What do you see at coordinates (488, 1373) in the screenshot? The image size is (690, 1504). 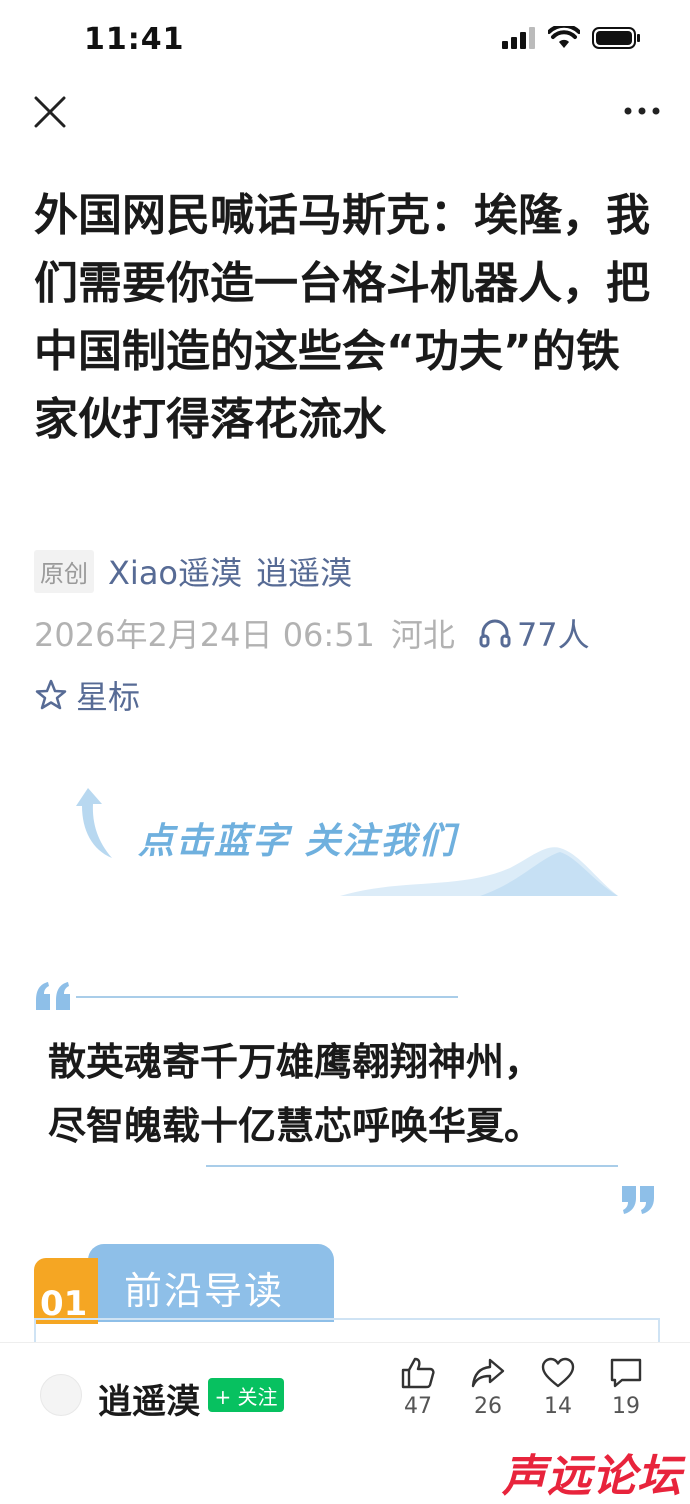 I see `share-arrow-icon` at bounding box center [488, 1373].